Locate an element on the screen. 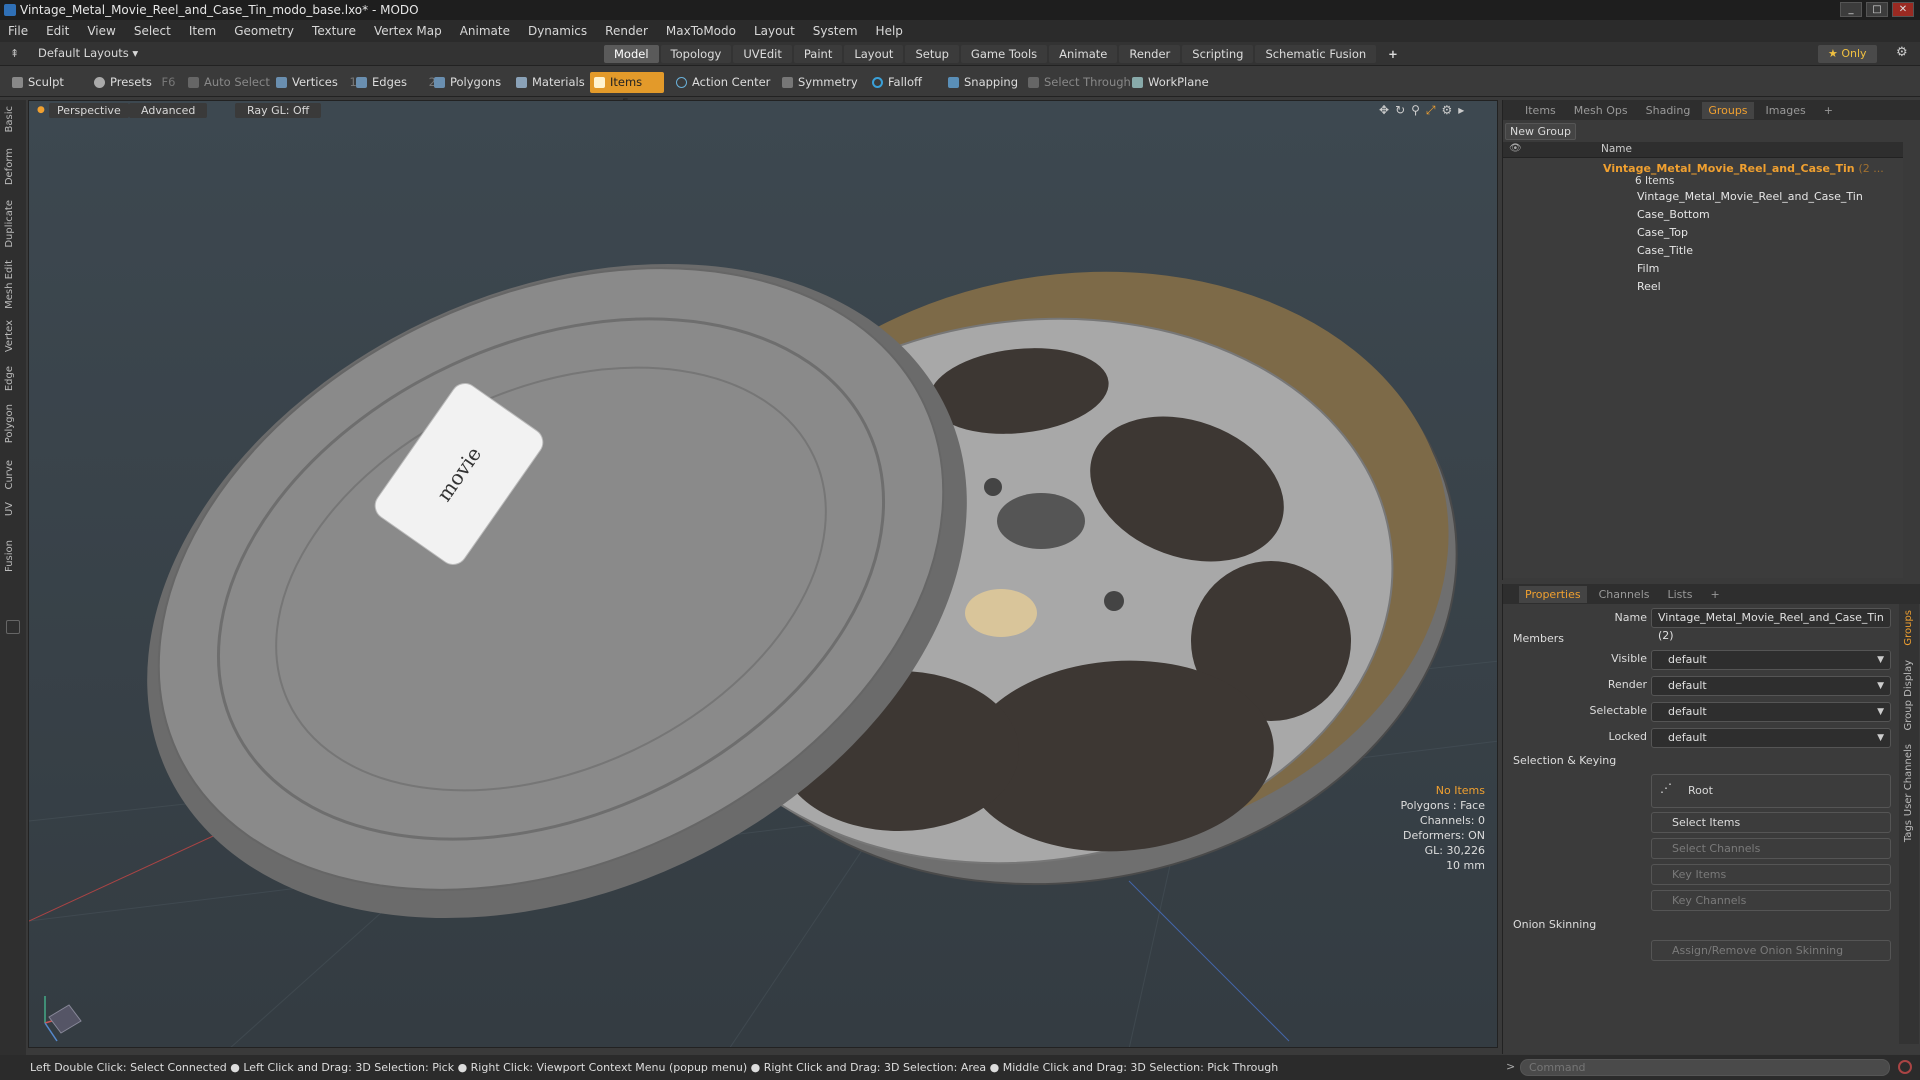  menu-system: System is located at coordinates (835, 31).